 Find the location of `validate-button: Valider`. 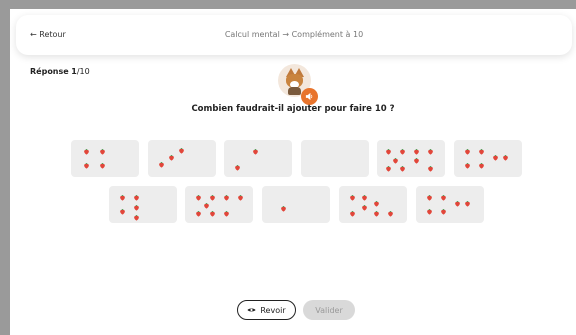

validate-button: Valider is located at coordinates (329, 310).